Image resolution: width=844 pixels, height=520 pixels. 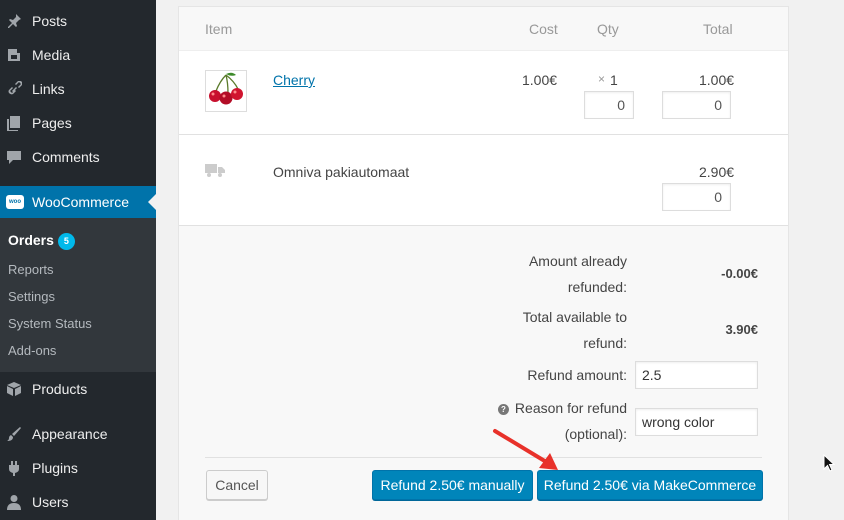 I want to click on refund-shipping-total-input, so click(x=696, y=197).